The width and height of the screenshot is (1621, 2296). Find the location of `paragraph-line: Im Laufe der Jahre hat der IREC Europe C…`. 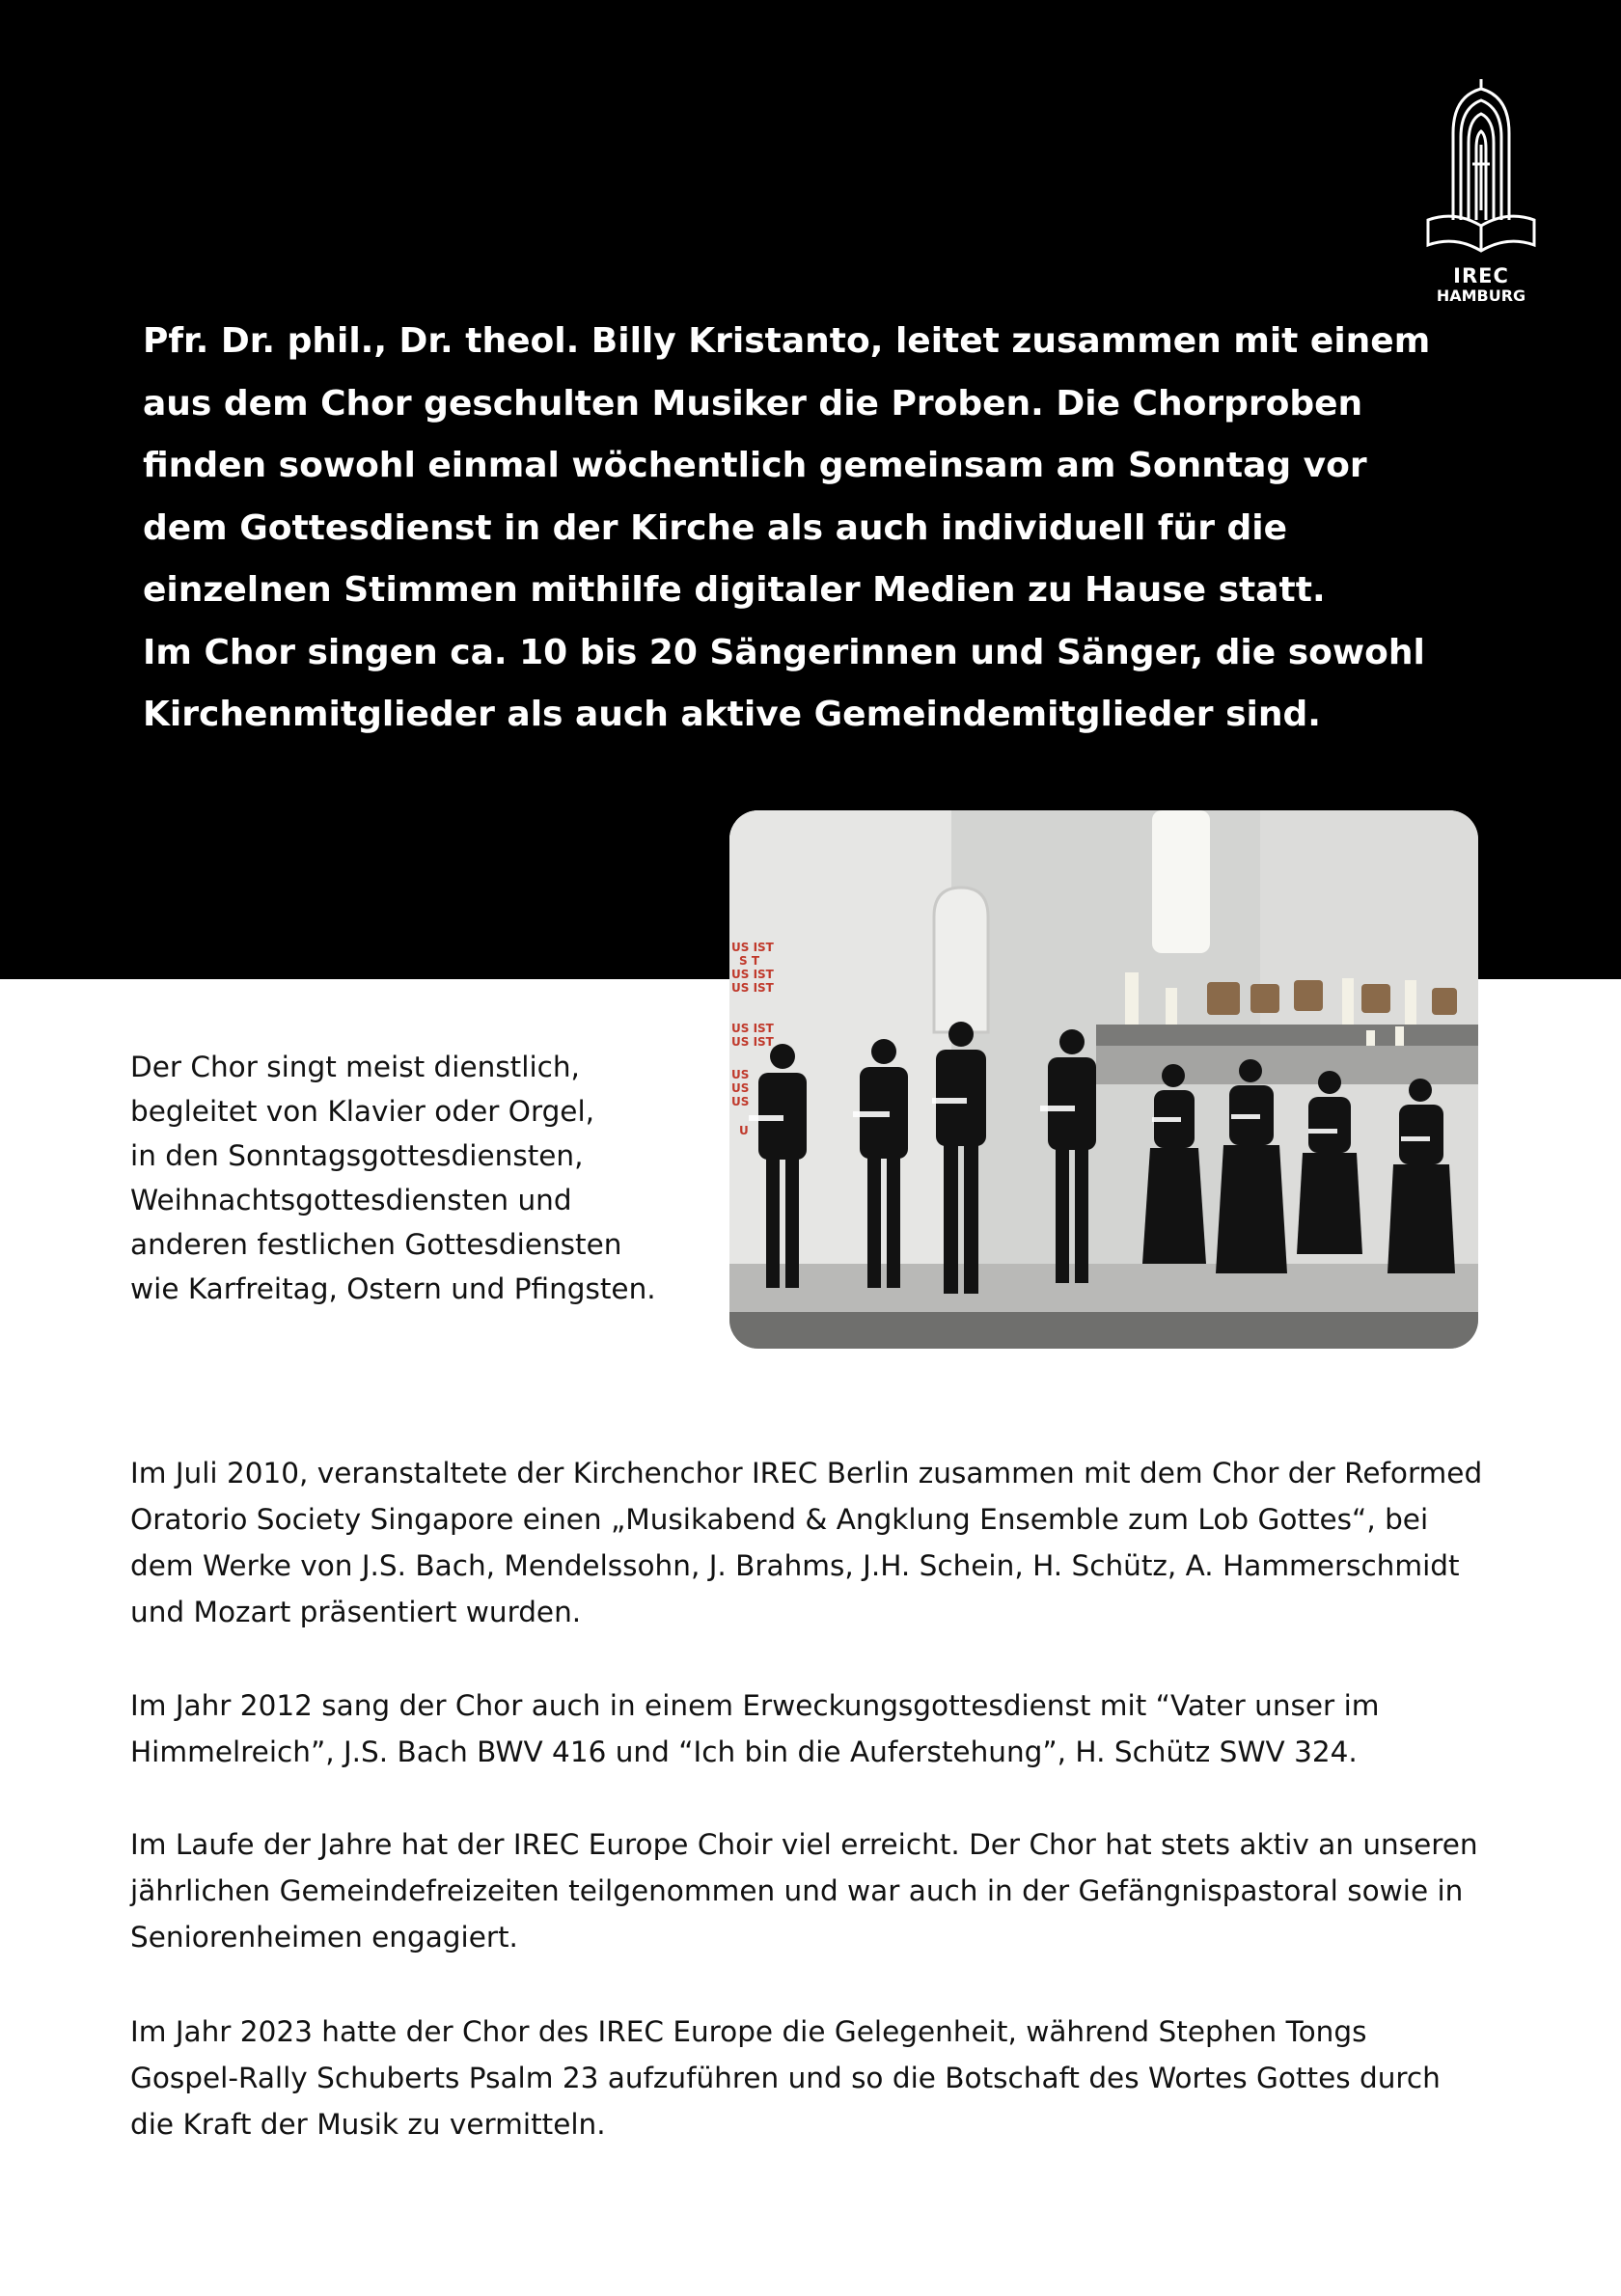

paragraph-line: Im Laufe der Jahre hat der IREC Europe C… is located at coordinates (804, 1844).